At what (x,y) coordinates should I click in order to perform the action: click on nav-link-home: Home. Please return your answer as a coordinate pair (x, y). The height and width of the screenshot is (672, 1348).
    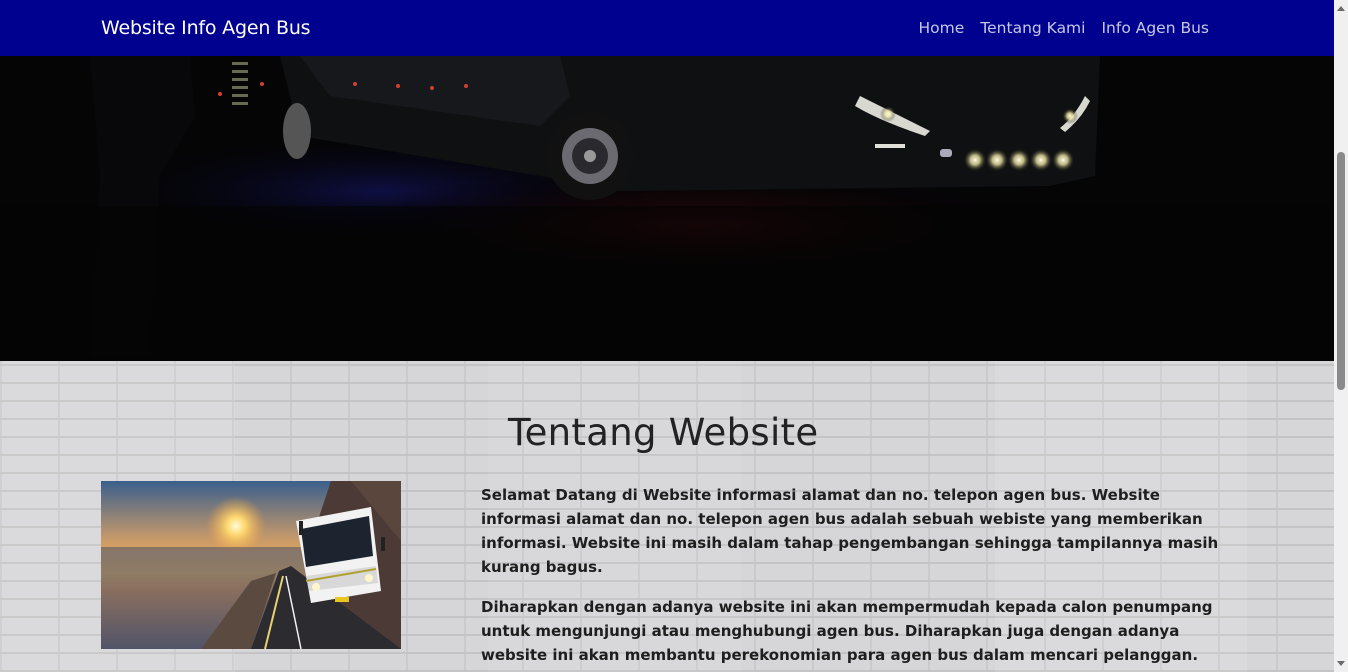
    Looking at the image, I should click on (942, 28).